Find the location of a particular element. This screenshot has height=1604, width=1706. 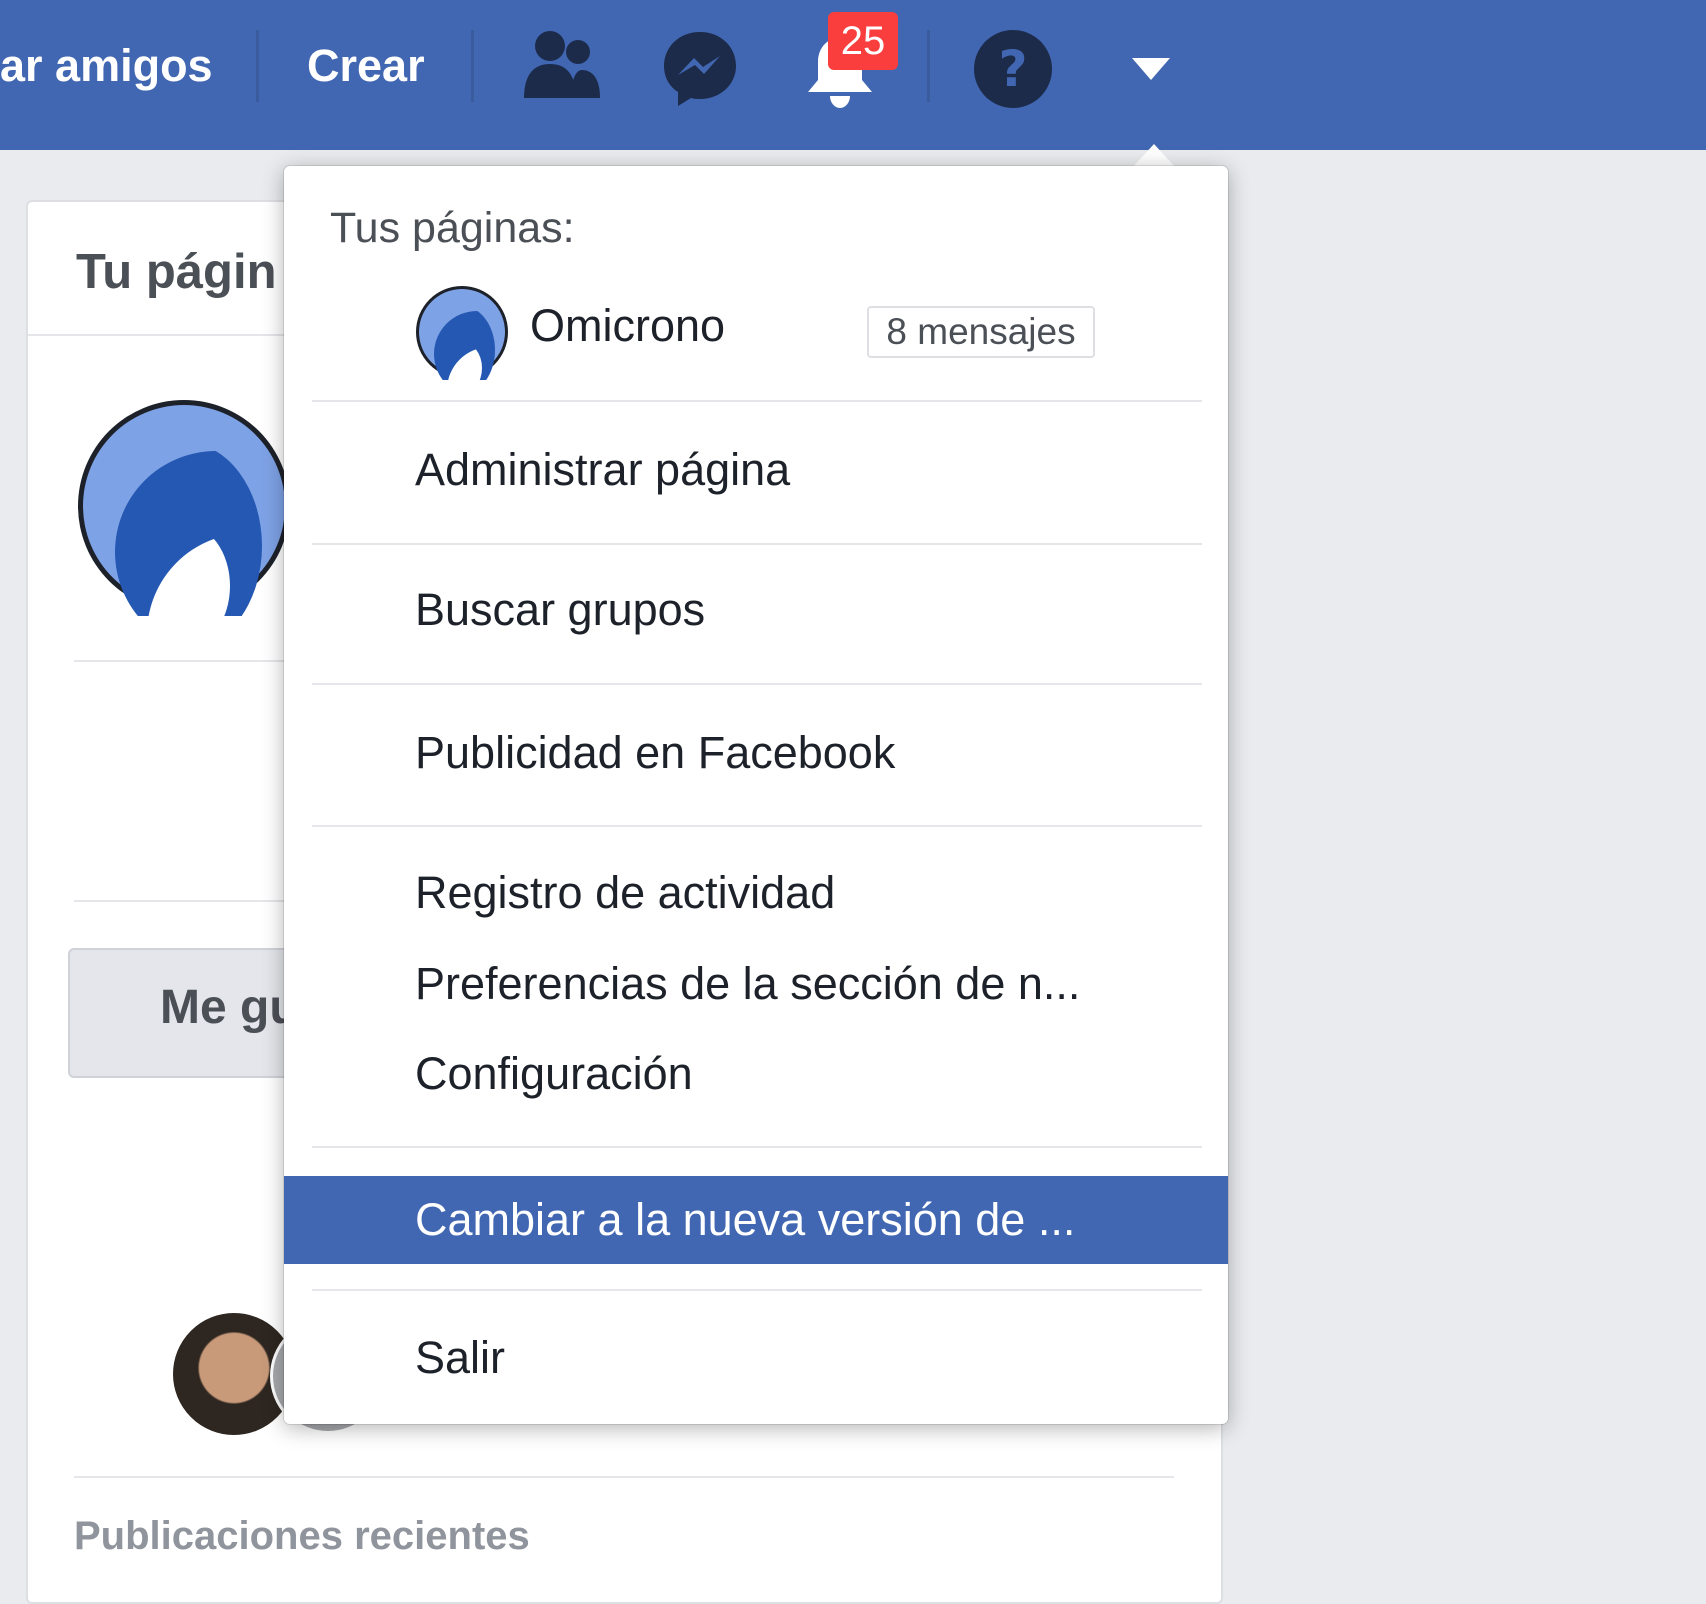

messenger-icon is located at coordinates (700, 68).